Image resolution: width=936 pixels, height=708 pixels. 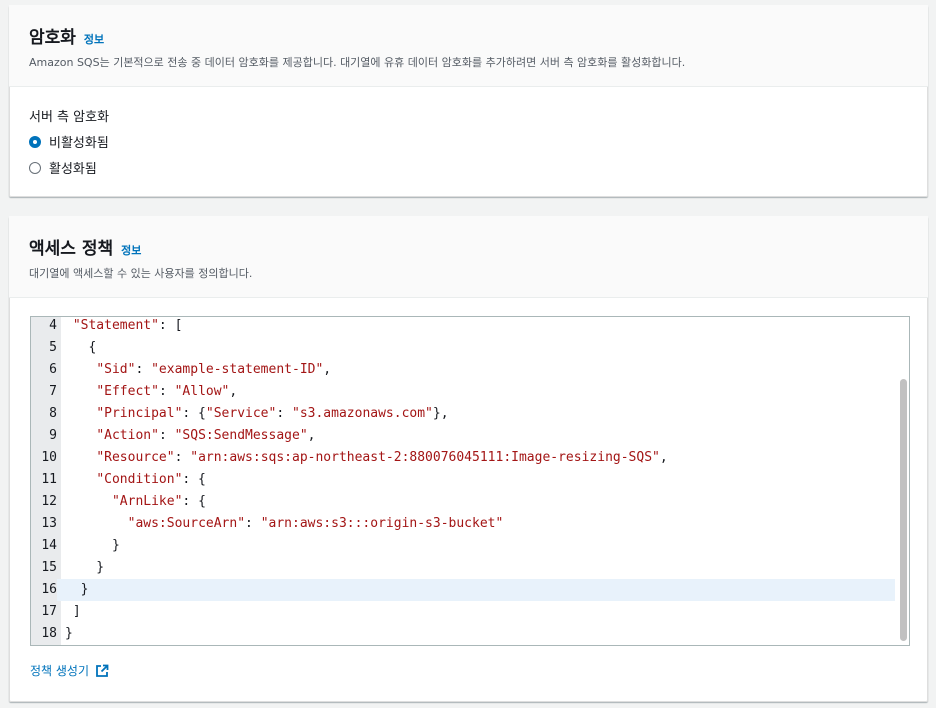 What do you see at coordinates (463, 370) in the screenshot?
I see `code-line: 6 "Sid": "example-statement-ID",` at bounding box center [463, 370].